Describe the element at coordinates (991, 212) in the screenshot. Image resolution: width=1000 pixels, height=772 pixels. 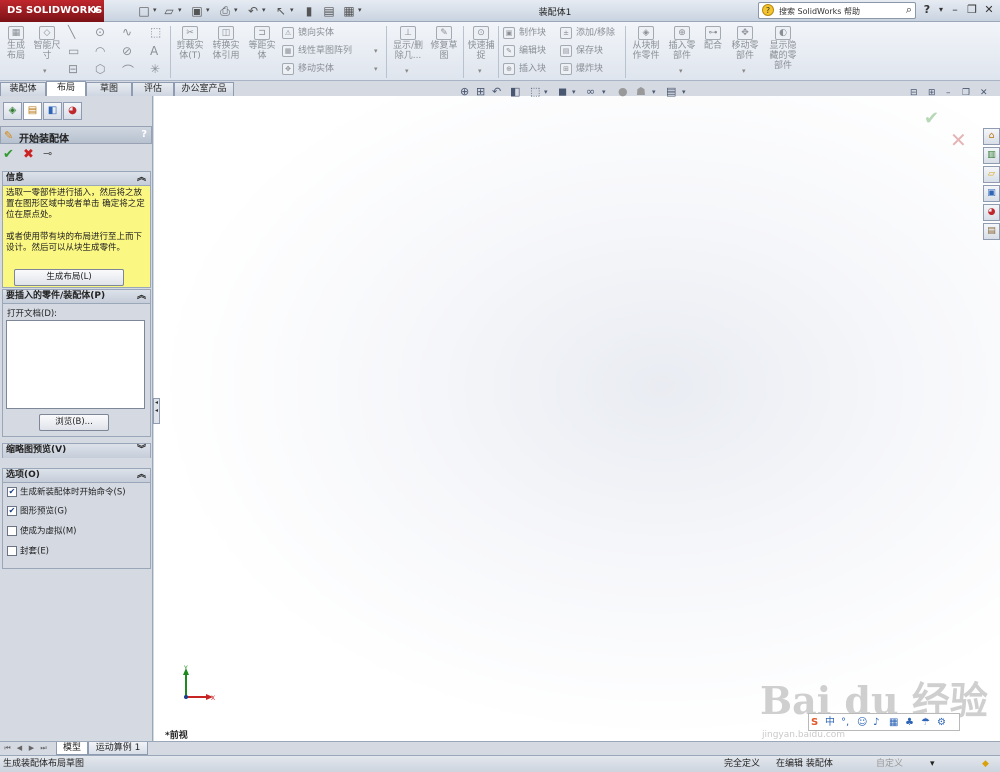
I see `appearances-scenes-icon: ◕` at that location.